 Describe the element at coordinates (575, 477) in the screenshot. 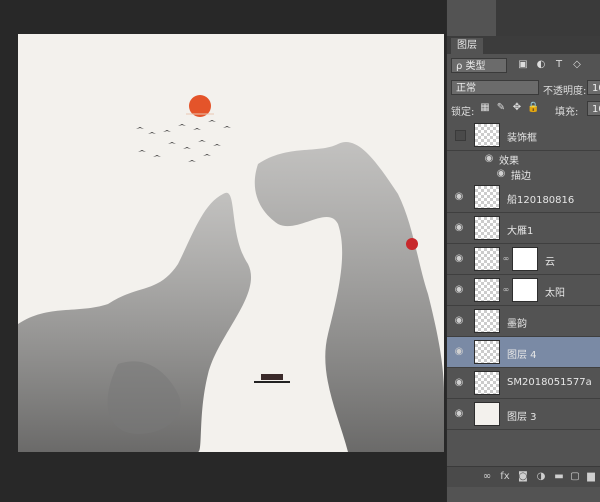

I see `new-layer-icon: ▢` at that location.